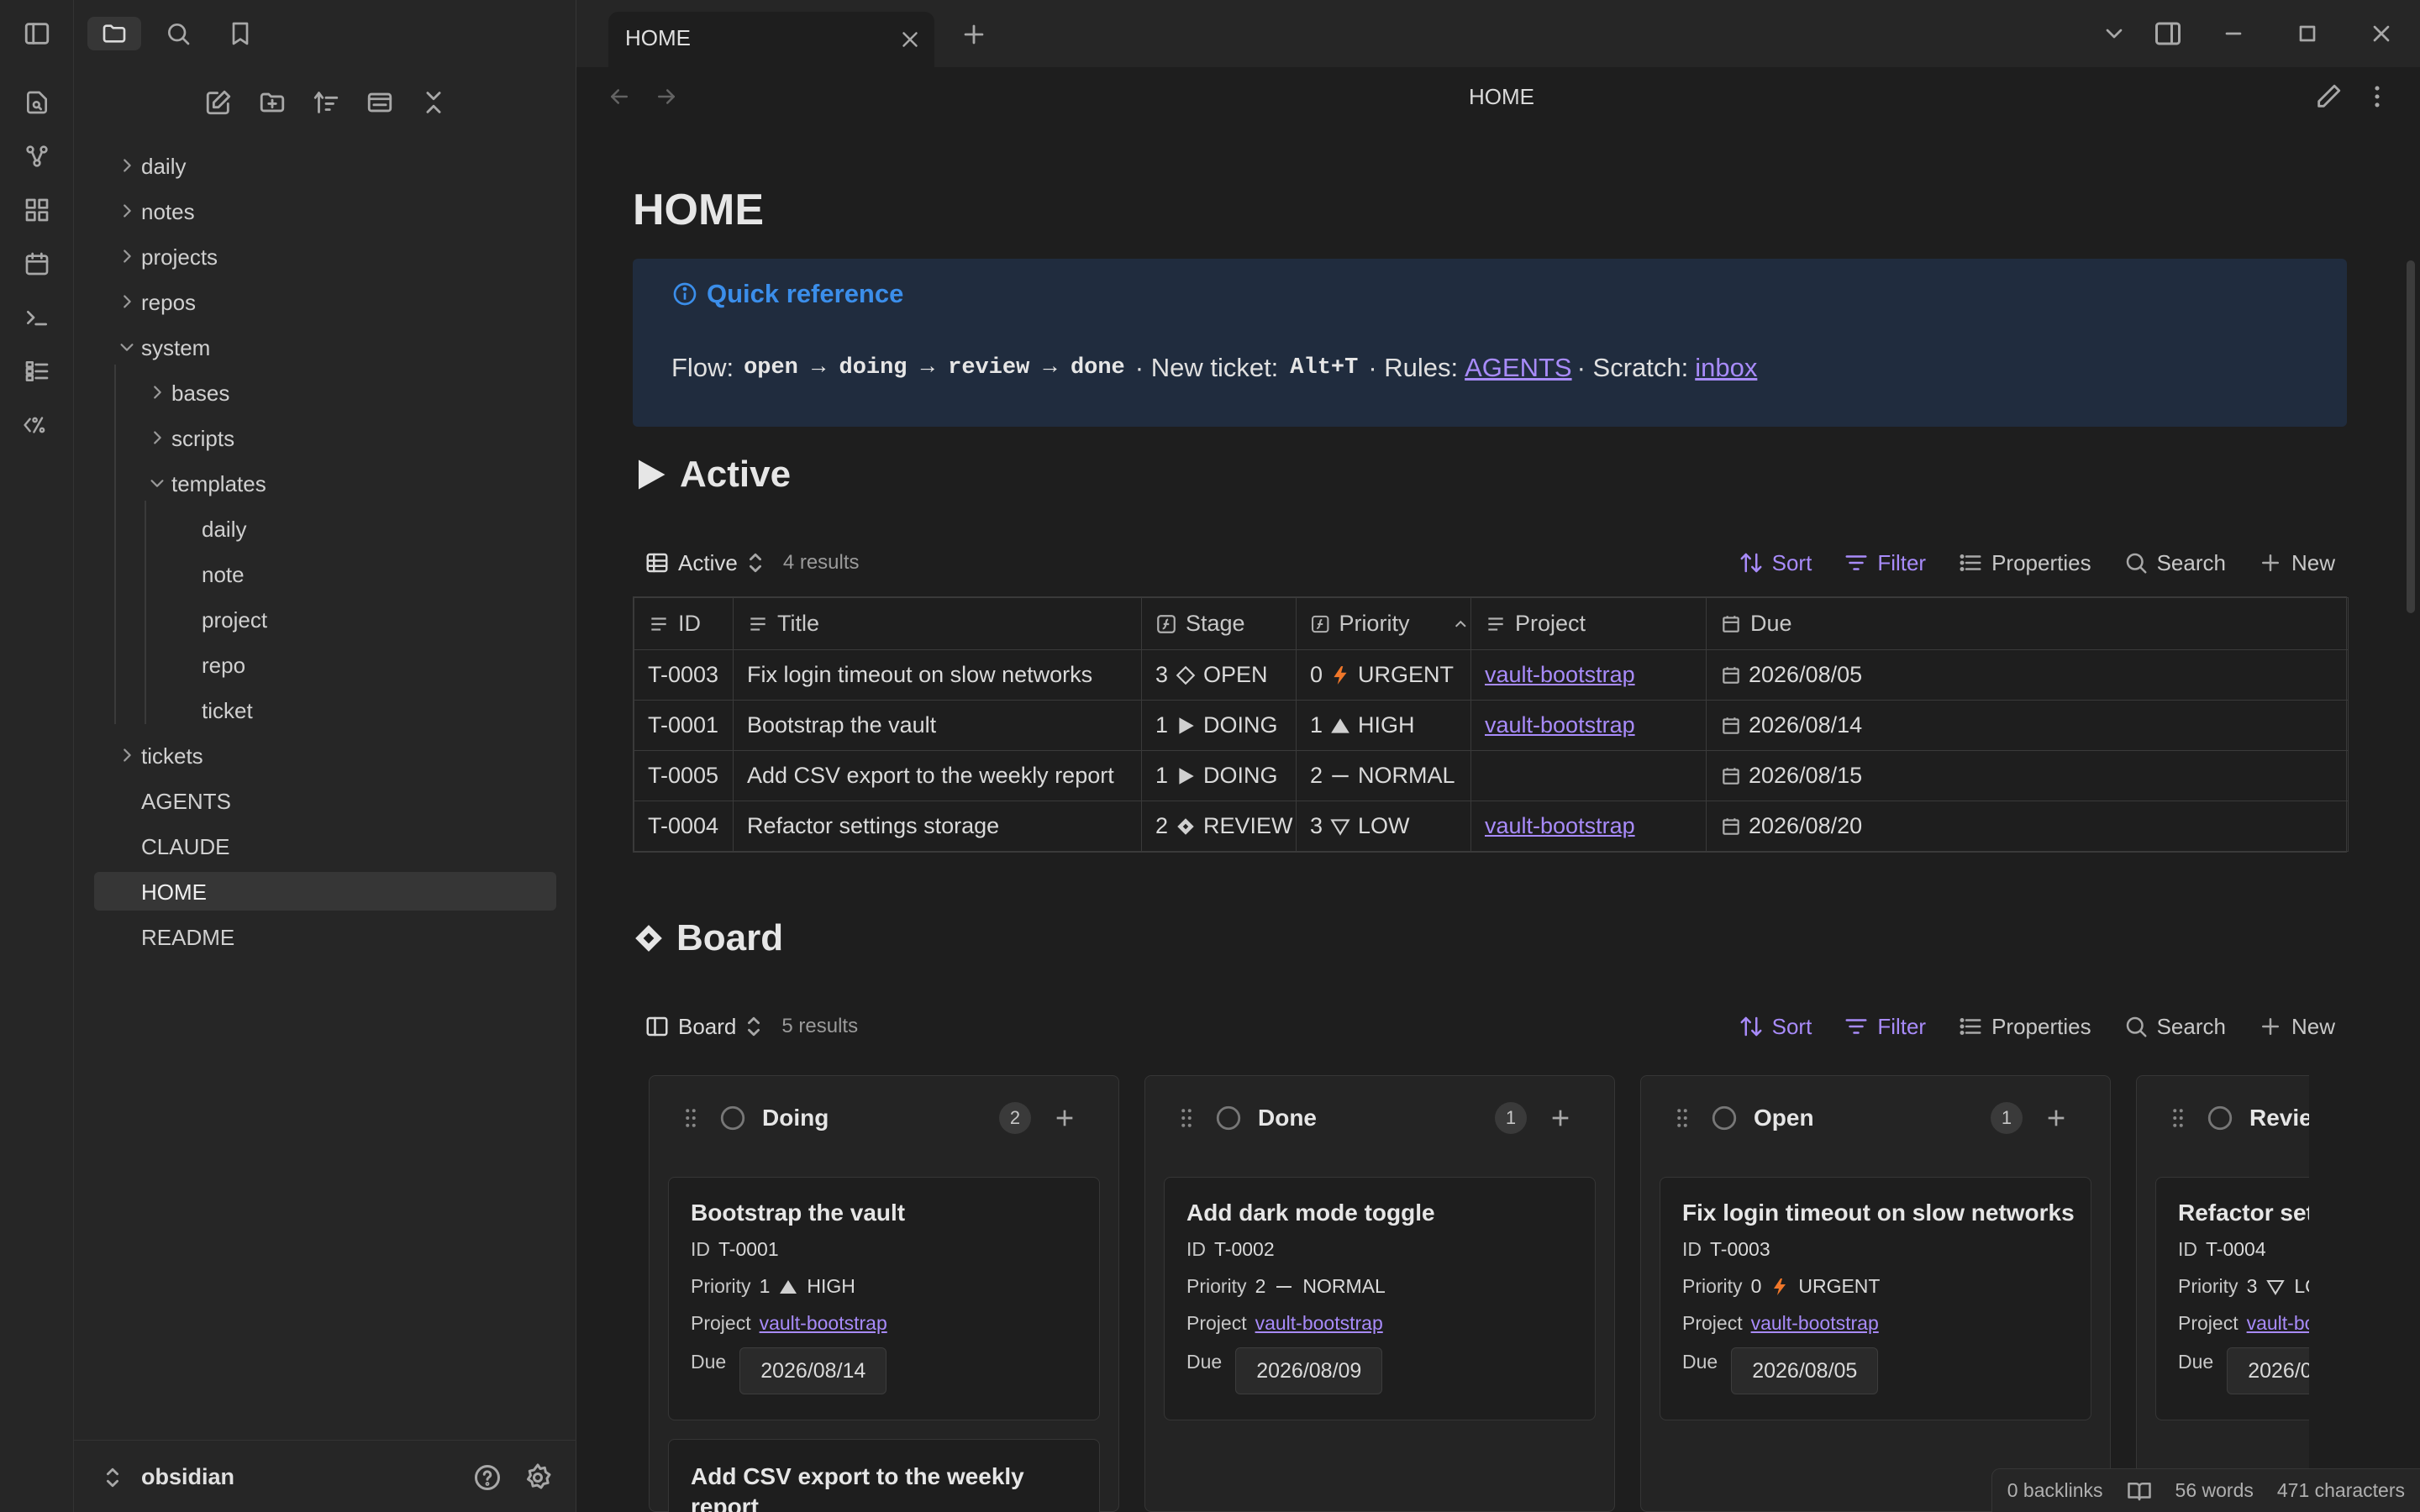  Describe the element at coordinates (379, 102) in the screenshot. I see `auto-reveal-icon` at that location.